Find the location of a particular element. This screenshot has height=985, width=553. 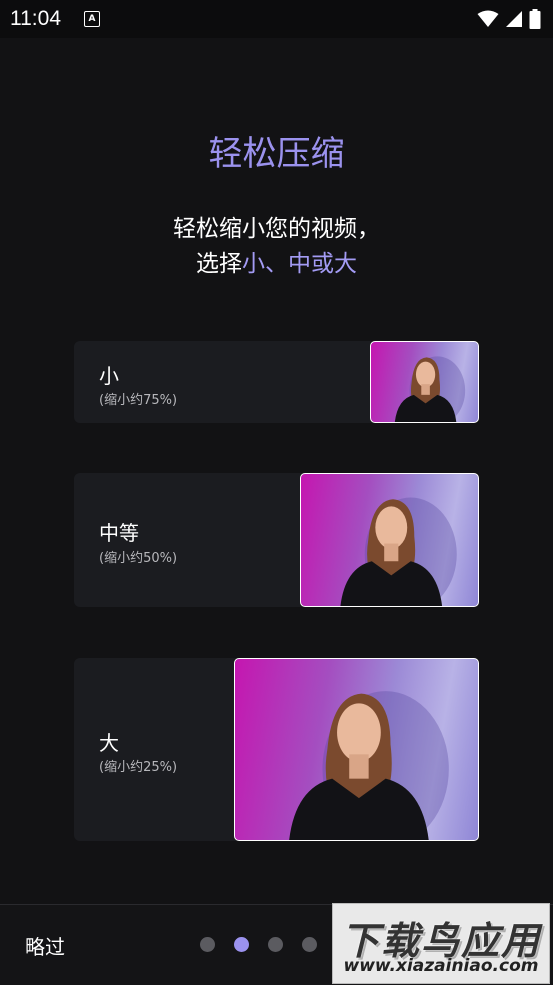

portrait-thumbnail-large is located at coordinates (356, 749).